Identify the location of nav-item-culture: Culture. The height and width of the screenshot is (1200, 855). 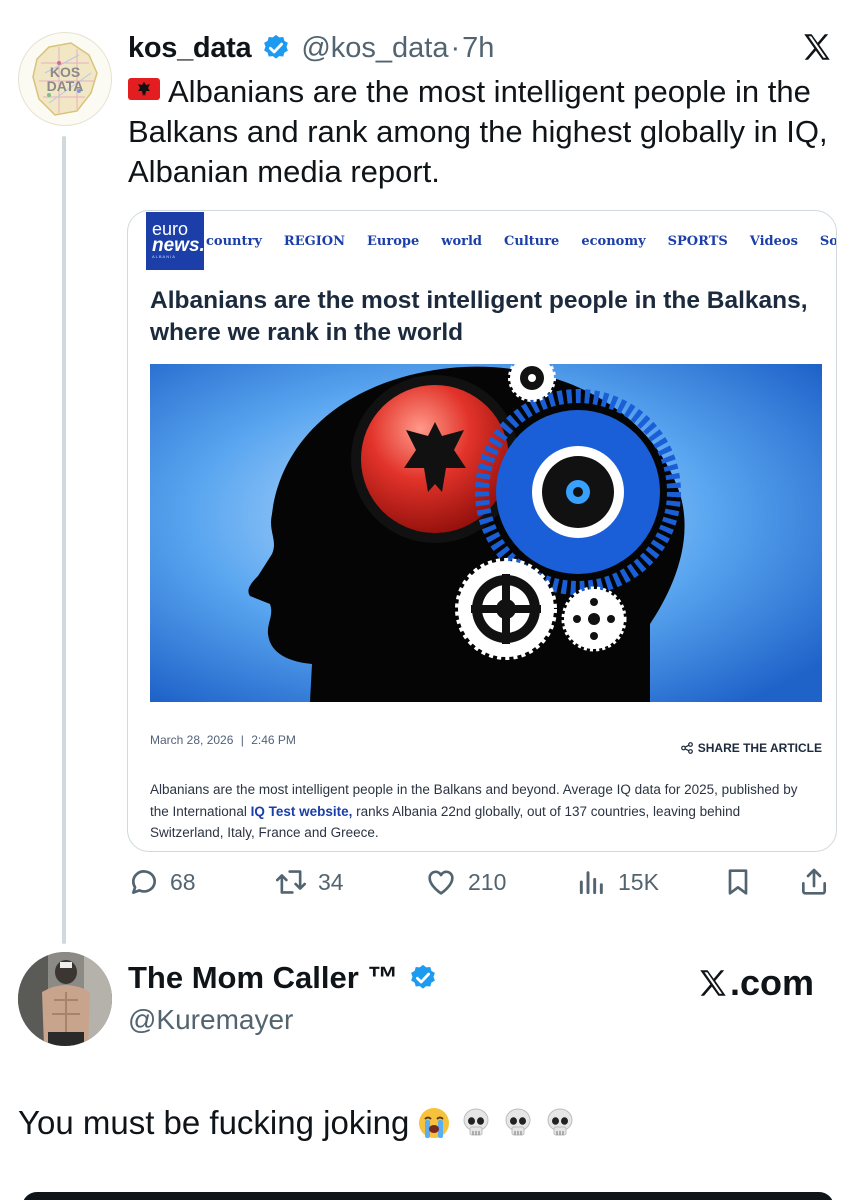
(532, 241).